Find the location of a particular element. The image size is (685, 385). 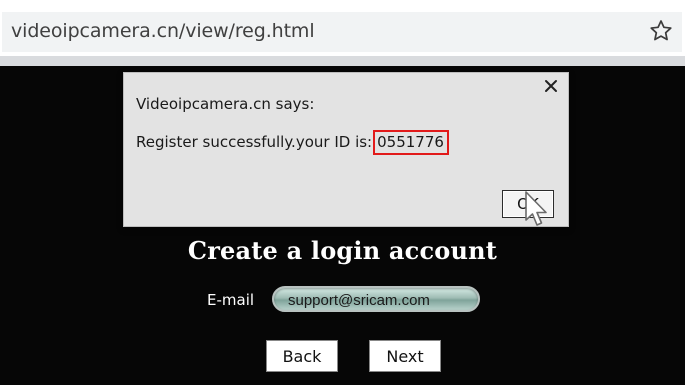

email-label: E-mail is located at coordinates (231, 300).